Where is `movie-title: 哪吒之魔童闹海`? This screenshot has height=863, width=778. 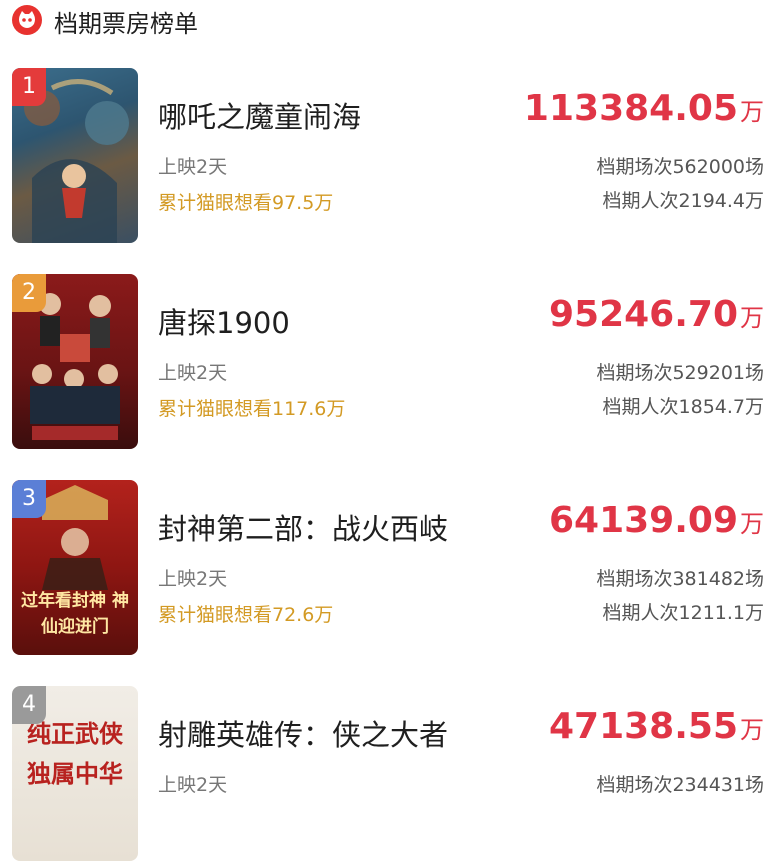 movie-title: 哪吒之魔童闹海 is located at coordinates (259, 115).